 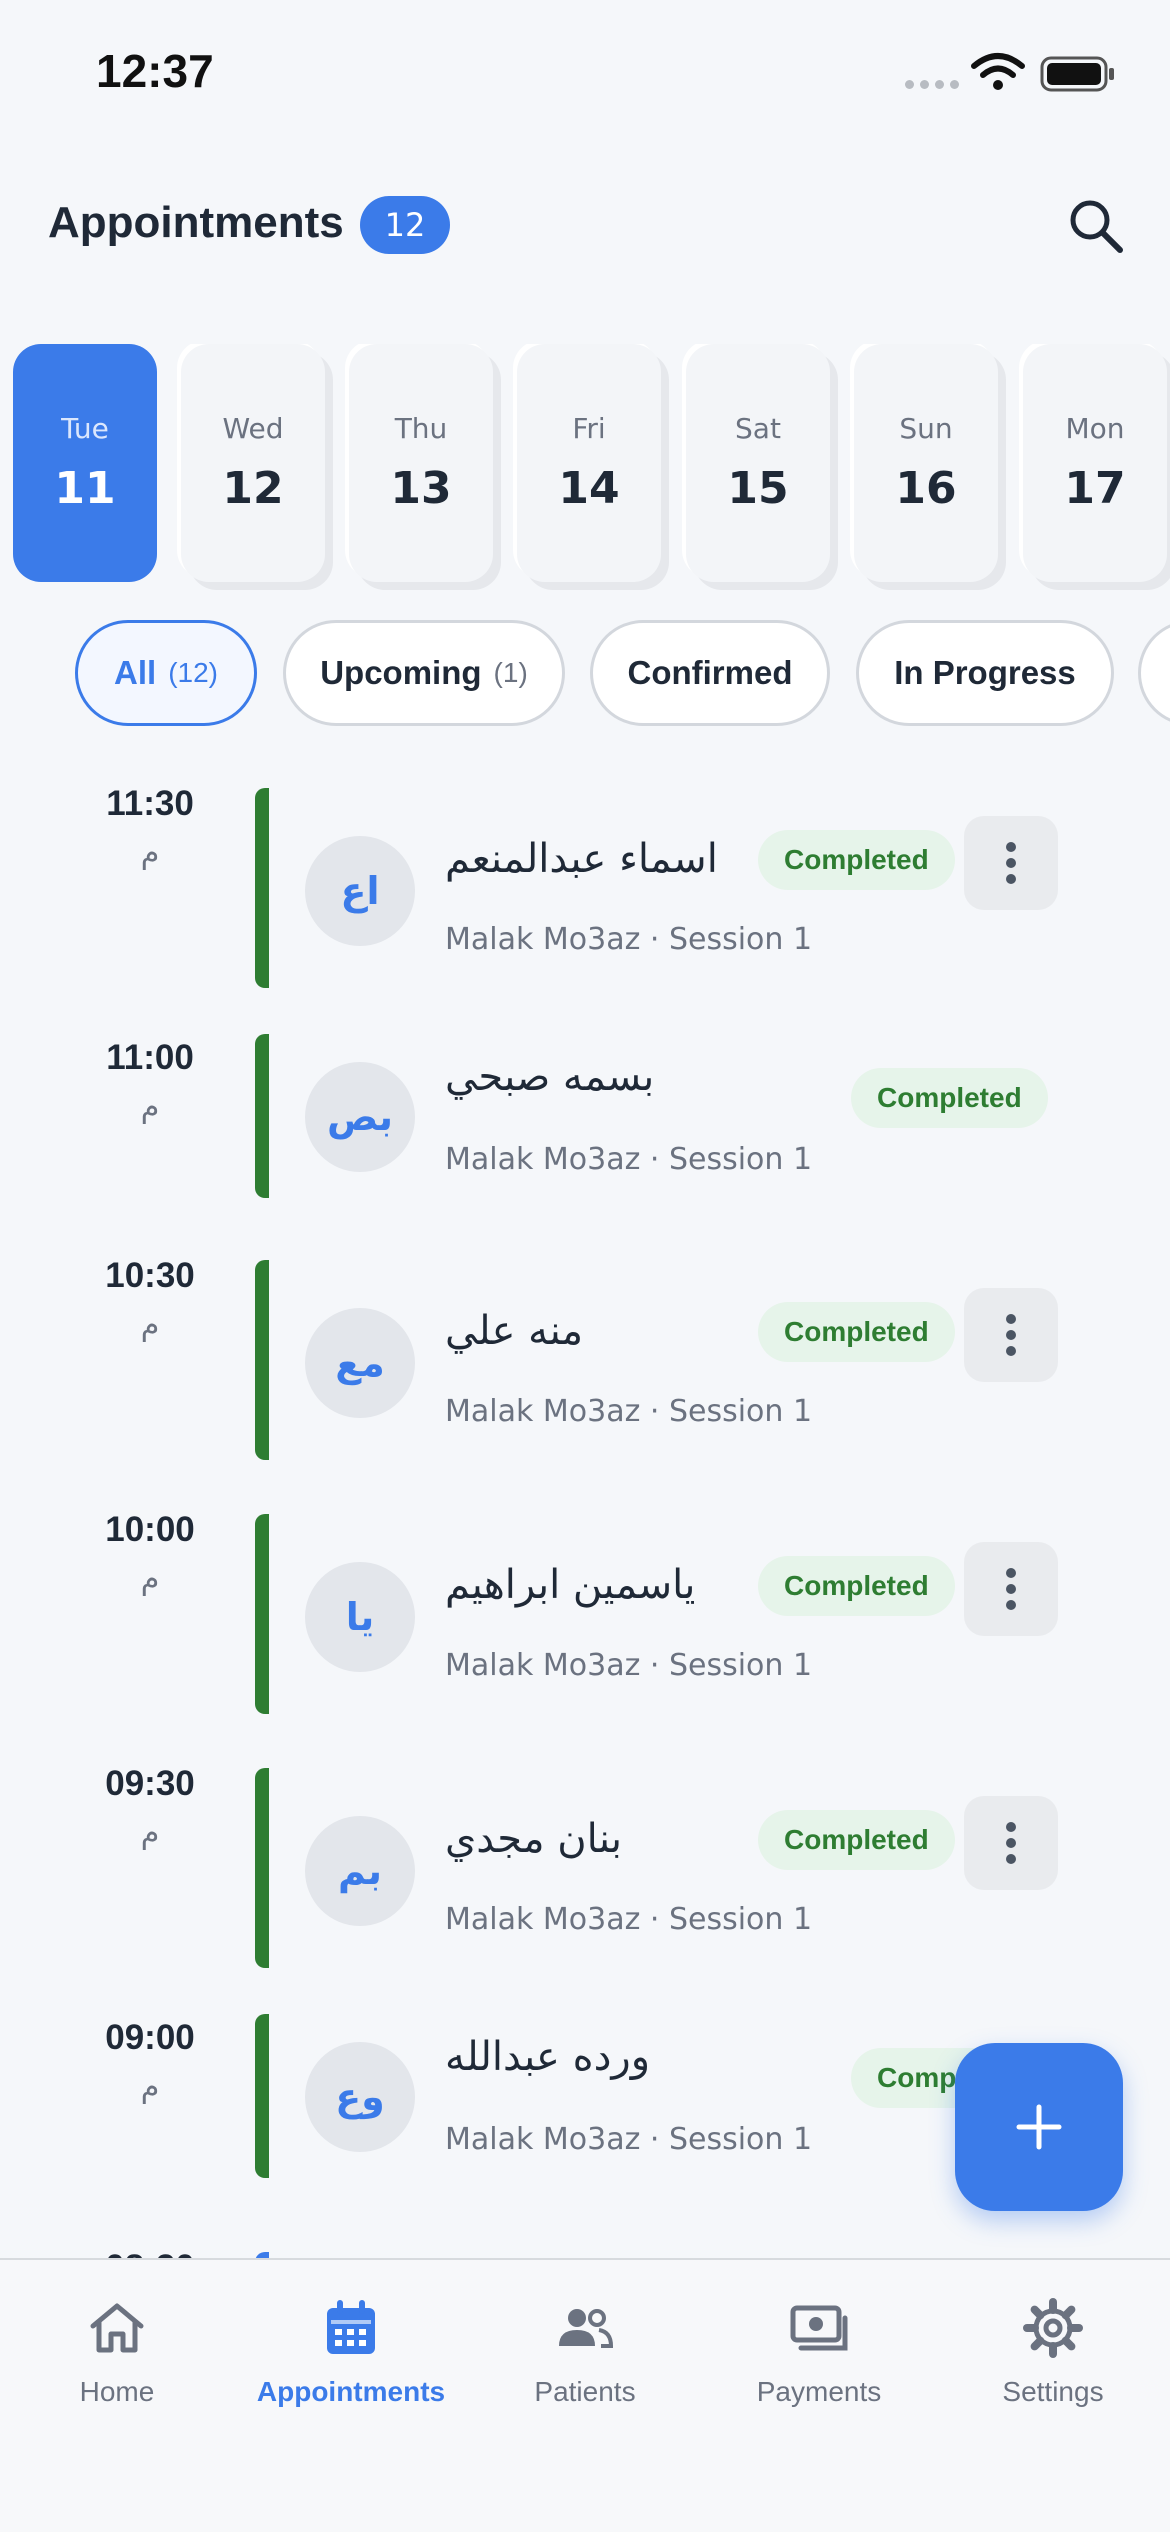 I want to click on filter-chip-confirmed: Confirmed, so click(x=710, y=673).